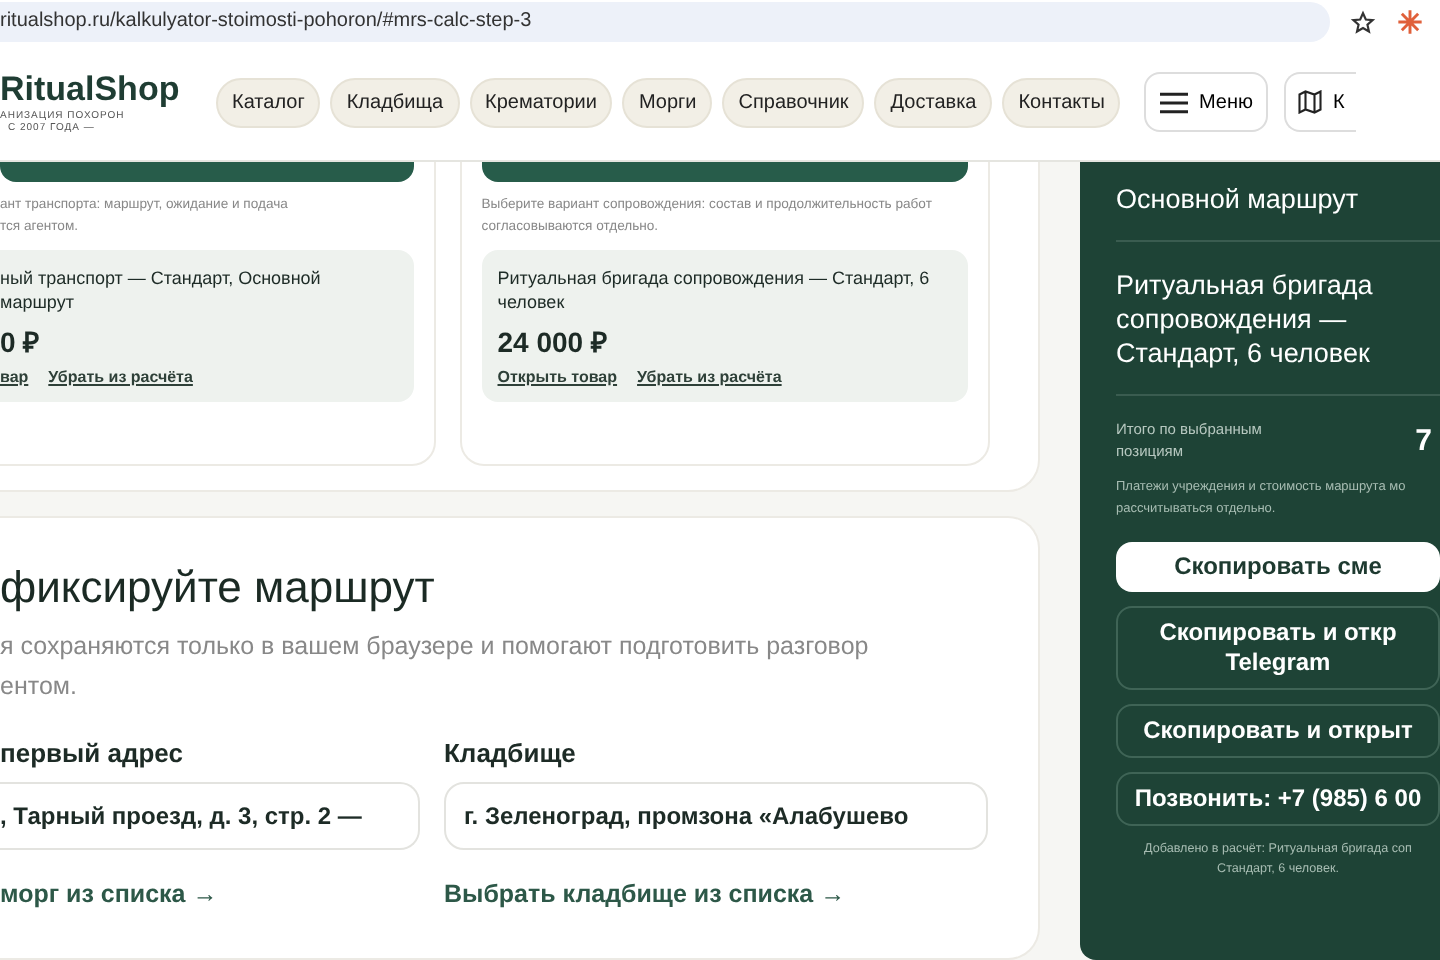 This screenshot has width=1440, height=960. I want to click on sparkle-icon, so click(1410, 22).